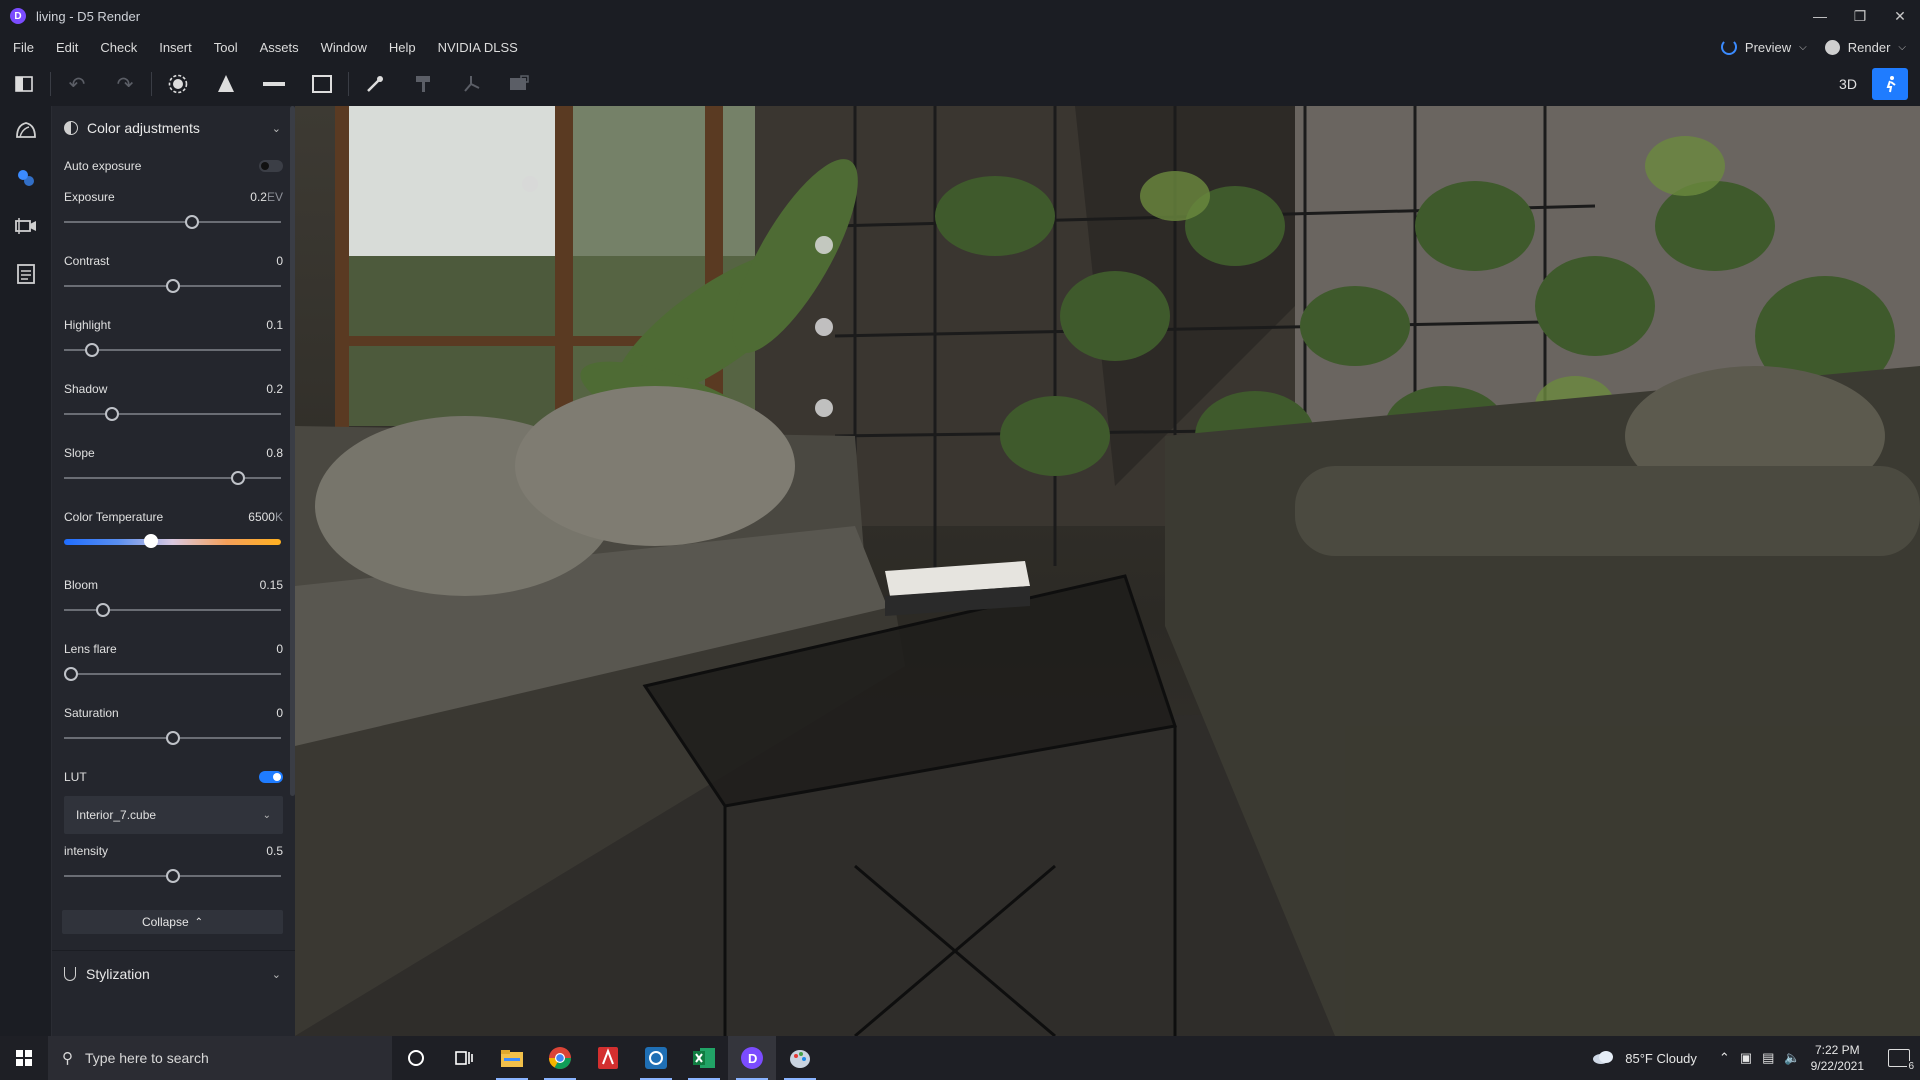 The width and height of the screenshot is (1920, 1080). Describe the element at coordinates (79, 453) in the screenshot. I see `slider-label: Slope` at that location.